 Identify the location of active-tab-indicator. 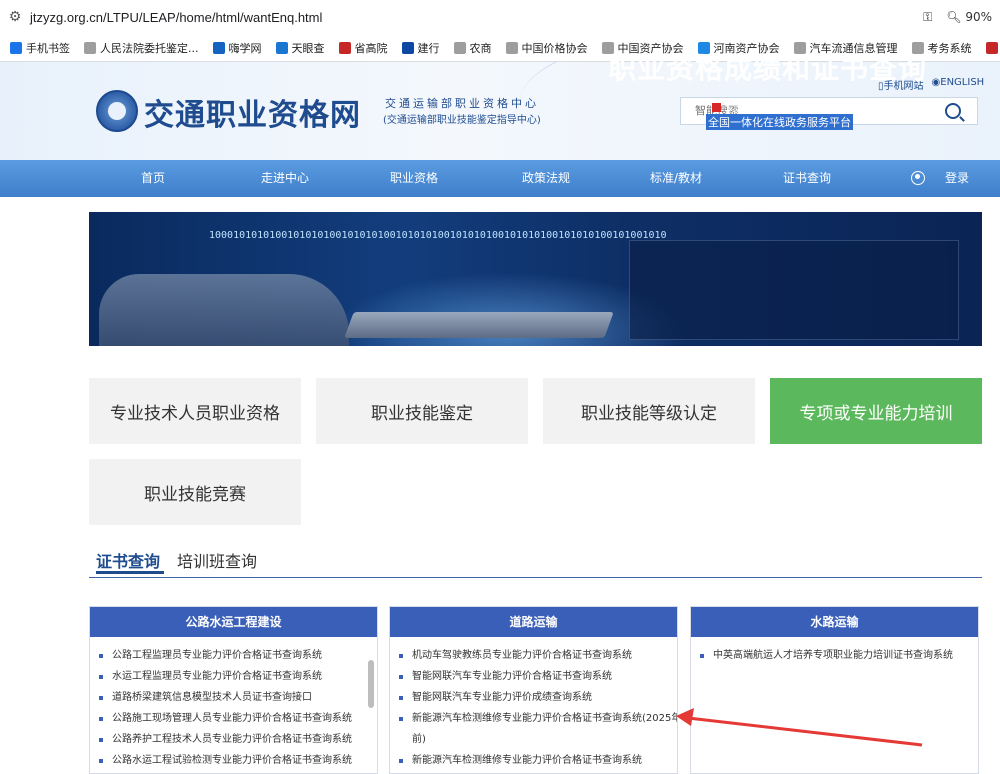
(130, 572).